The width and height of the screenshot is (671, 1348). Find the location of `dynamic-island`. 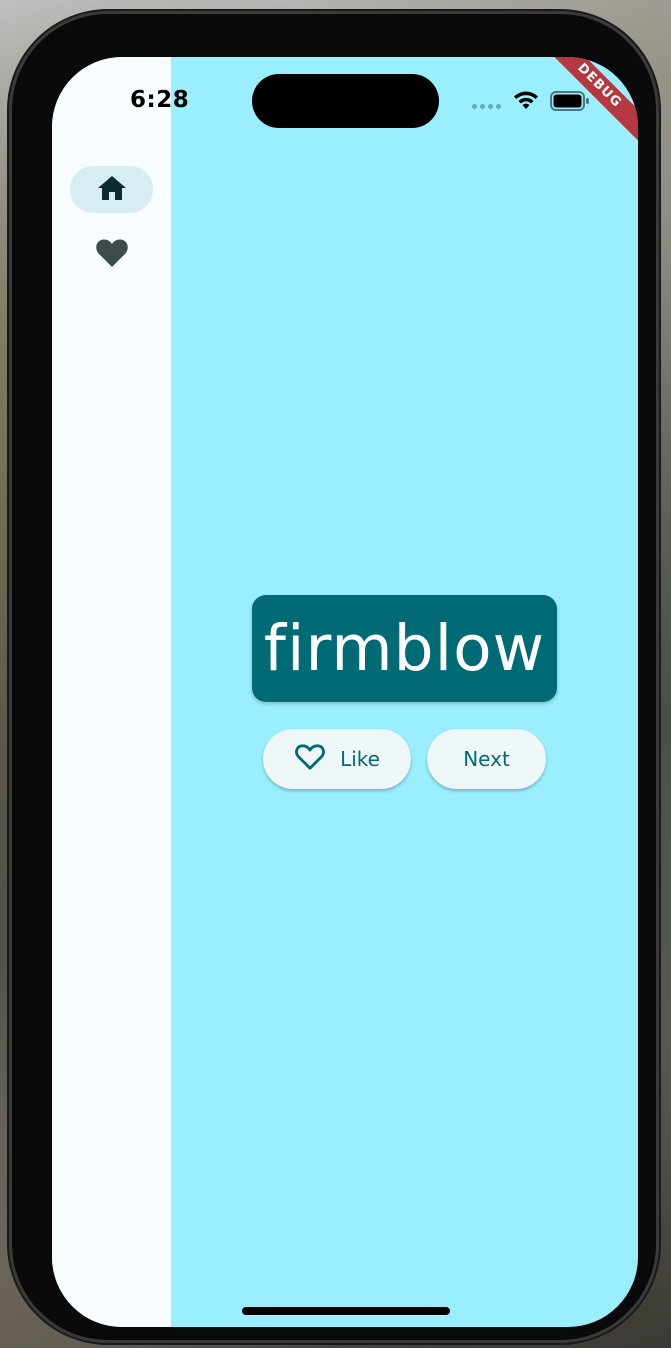

dynamic-island is located at coordinates (345, 101).